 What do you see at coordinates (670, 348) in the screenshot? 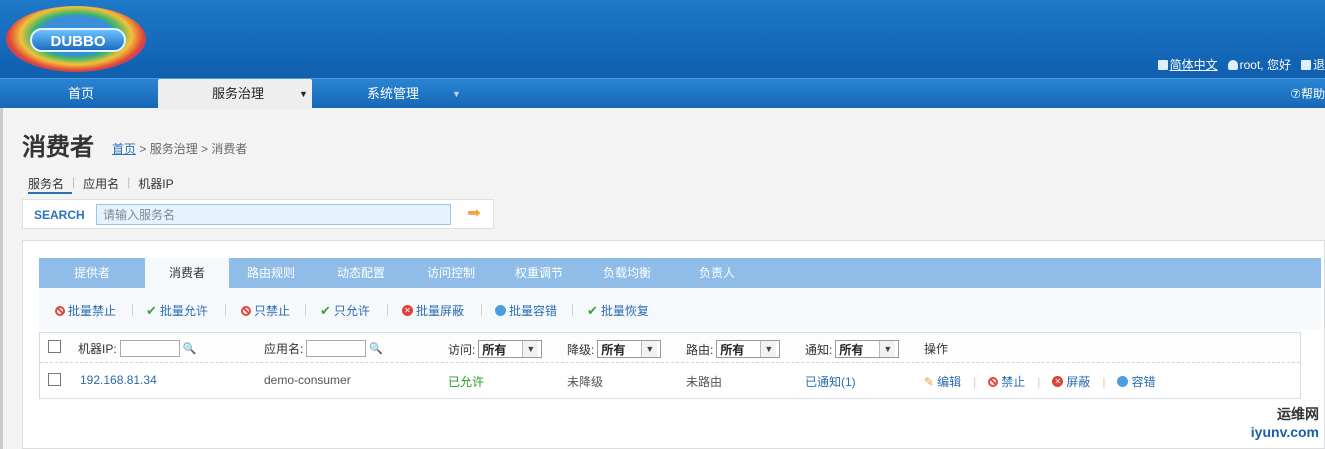
I see `table-header: 机器IP: 🔍 应用名: 🔍 访问: 所有 ▼ 降级: 所有 ▼ 路由: 所有 ▼` at bounding box center [670, 348].